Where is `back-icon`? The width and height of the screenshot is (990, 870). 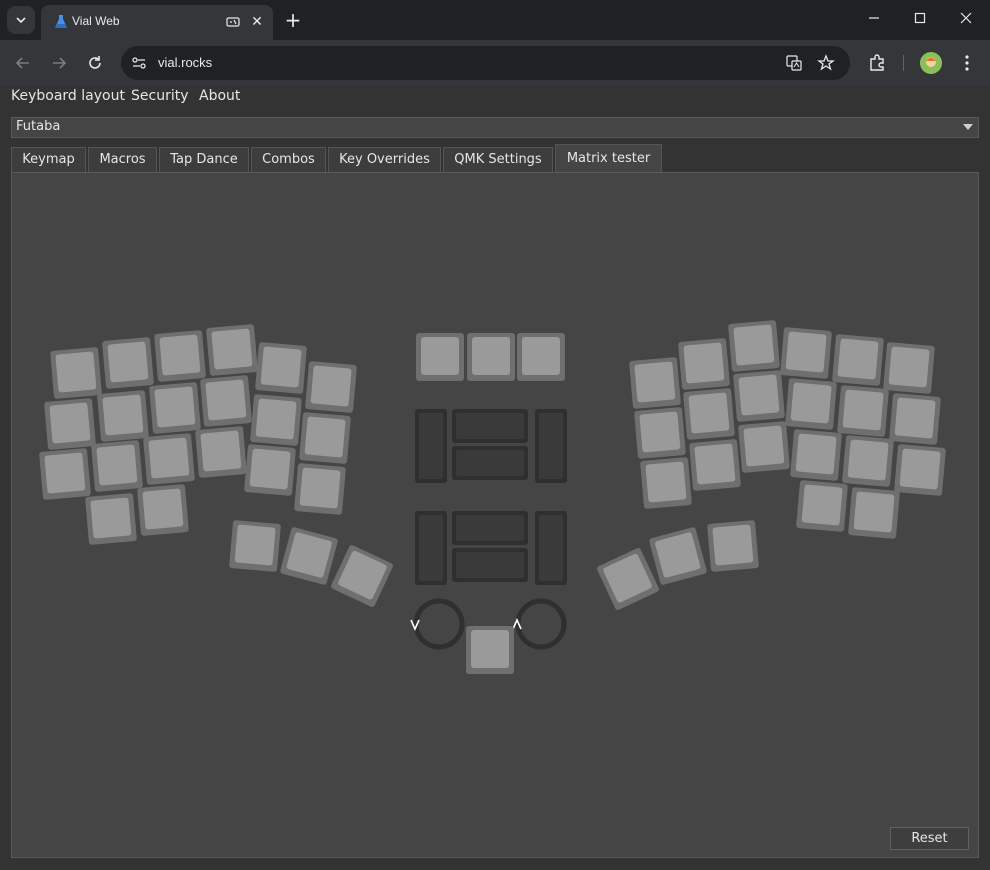 back-icon is located at coordinates (23, 63).